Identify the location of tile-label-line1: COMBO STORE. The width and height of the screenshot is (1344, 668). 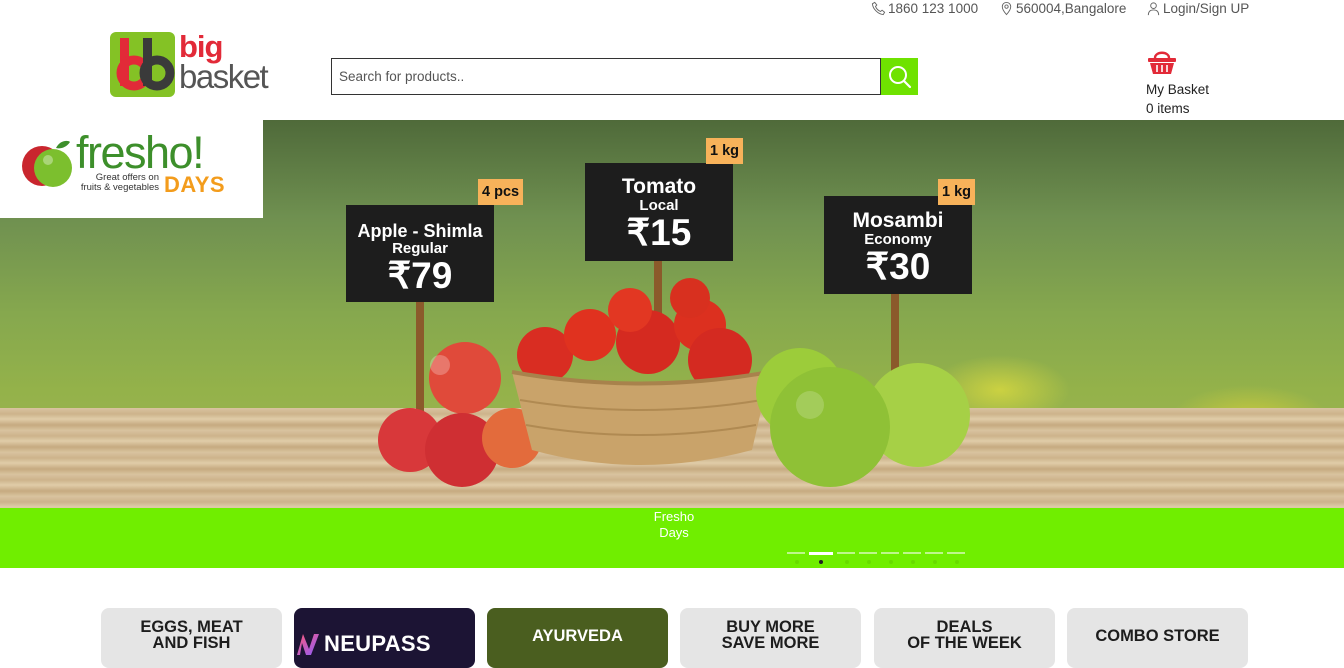
(1157, 636).